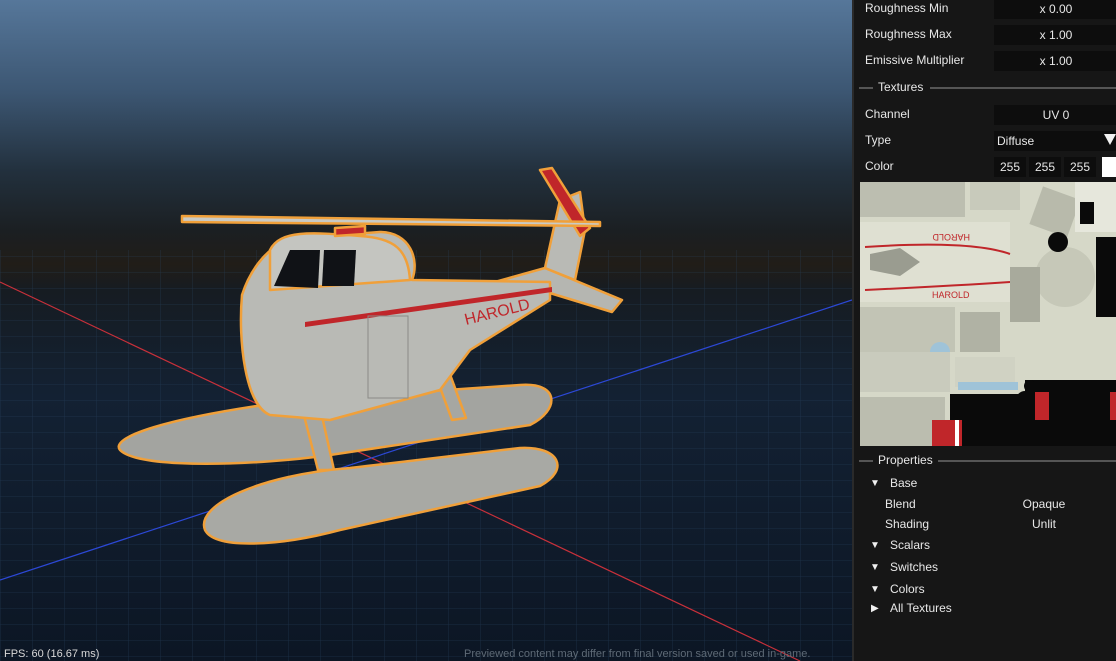 The width and height of the screenshot is (1116, 661). What do you see at coordinates (907, 8) in the screenshot?
I see `roughness-min-label: Roughness Min` at bounding box center [907, 8].